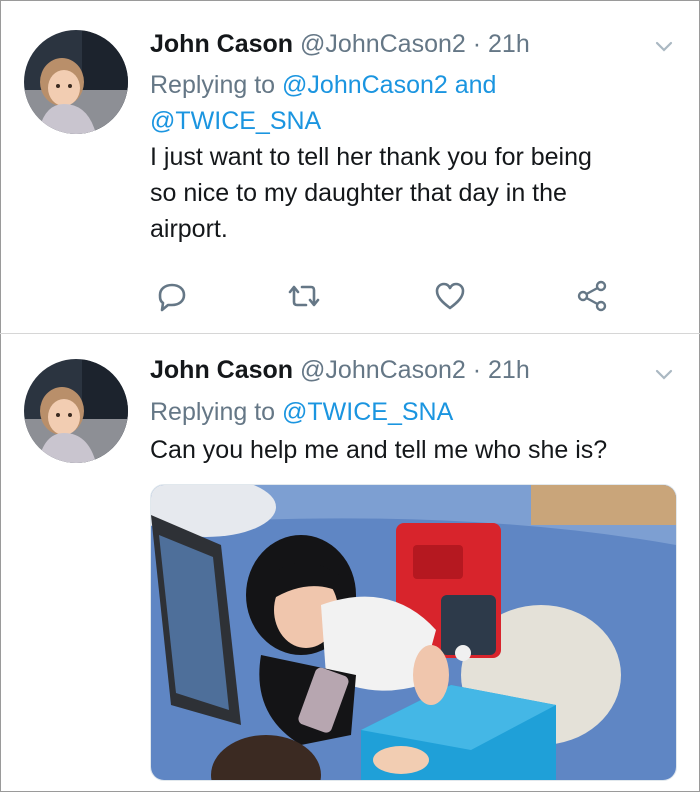 Image resolution: width=700 pixels, height=792 pixels. Describe the element at coordinates (592, 296) in the screenshot. I see `share-icon` at that location.